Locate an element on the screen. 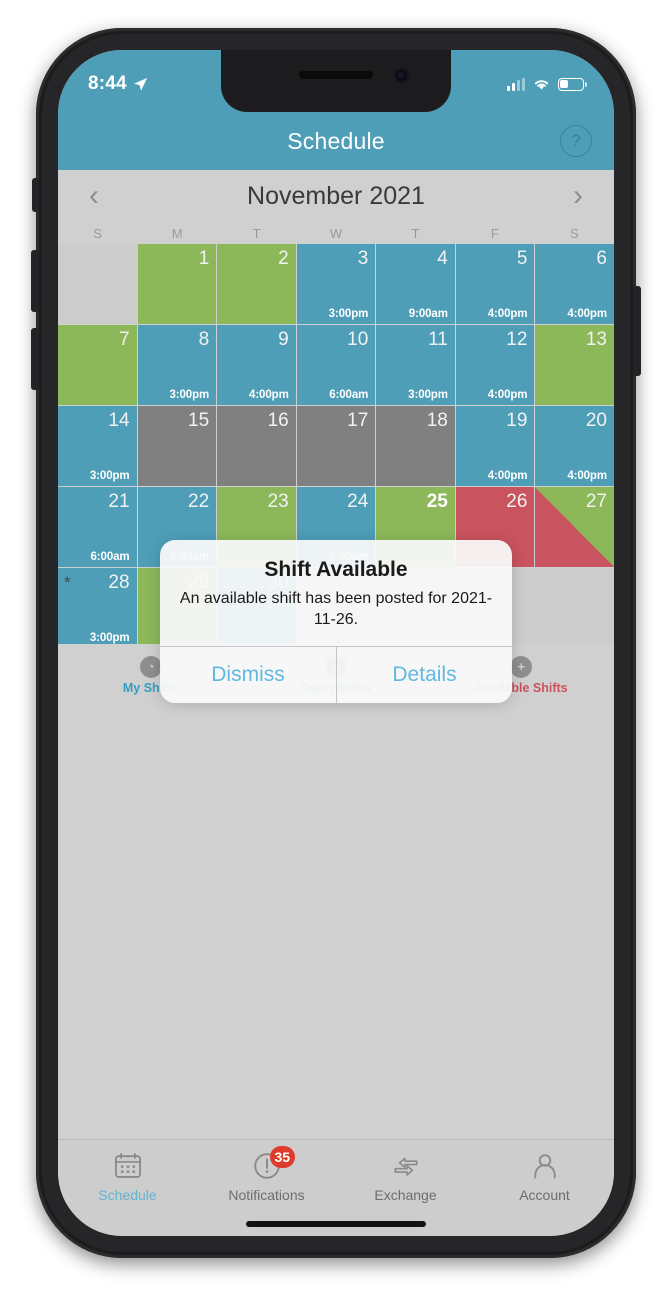  day-number: 4 is located at coordinates (442, 258).